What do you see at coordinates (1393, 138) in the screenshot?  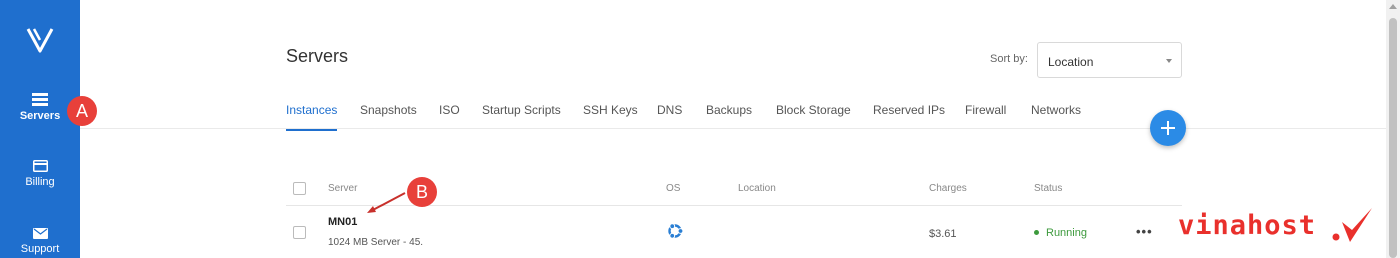 I see `scrollbar-thumb` at bounding box center [1393, 138].